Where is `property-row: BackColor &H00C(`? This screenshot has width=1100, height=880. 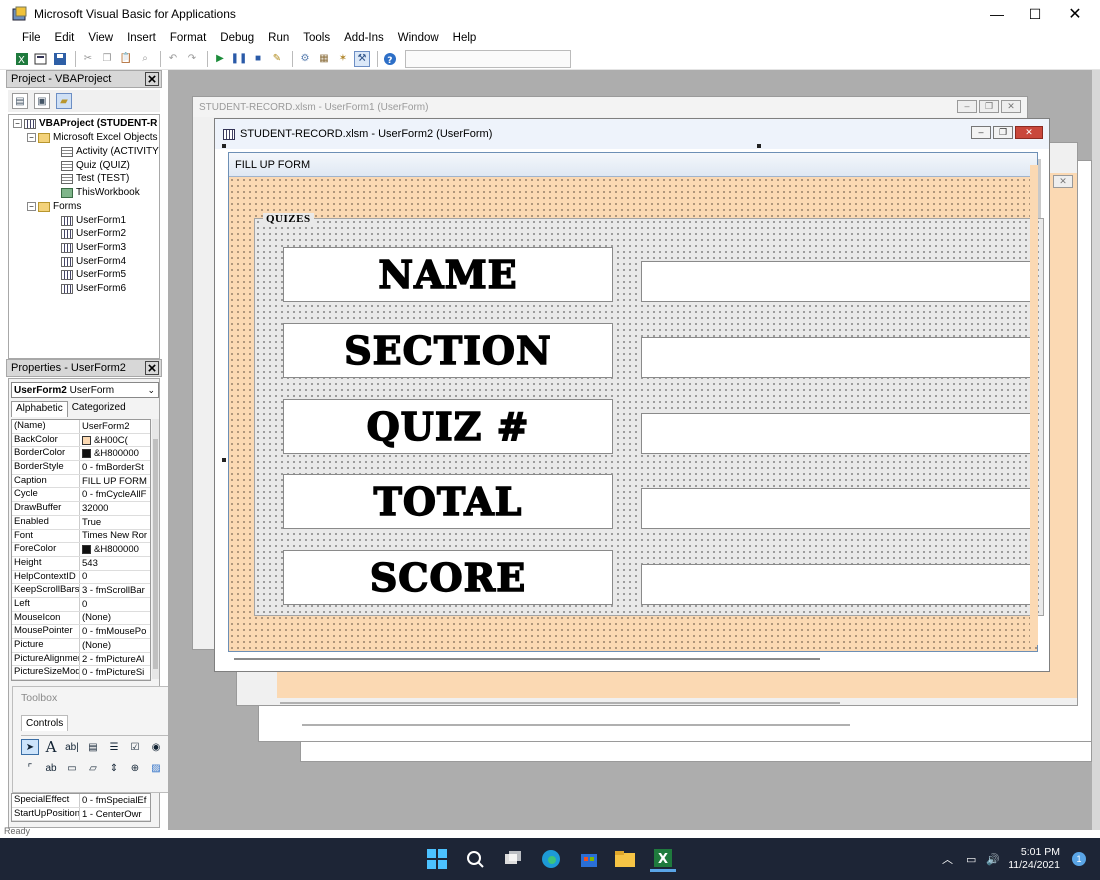
property-row: BackColor &H00C( is located at coordinates (81, 440).